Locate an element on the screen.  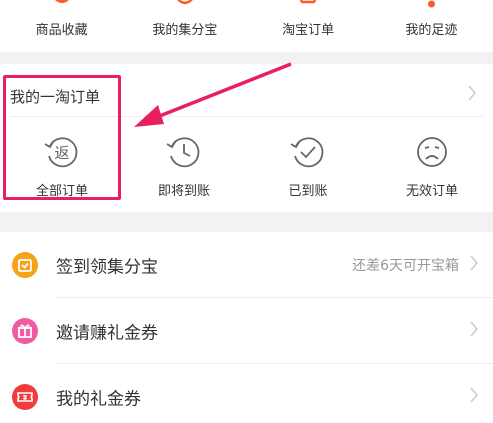
check-icon is located at coordinates (308, 154).